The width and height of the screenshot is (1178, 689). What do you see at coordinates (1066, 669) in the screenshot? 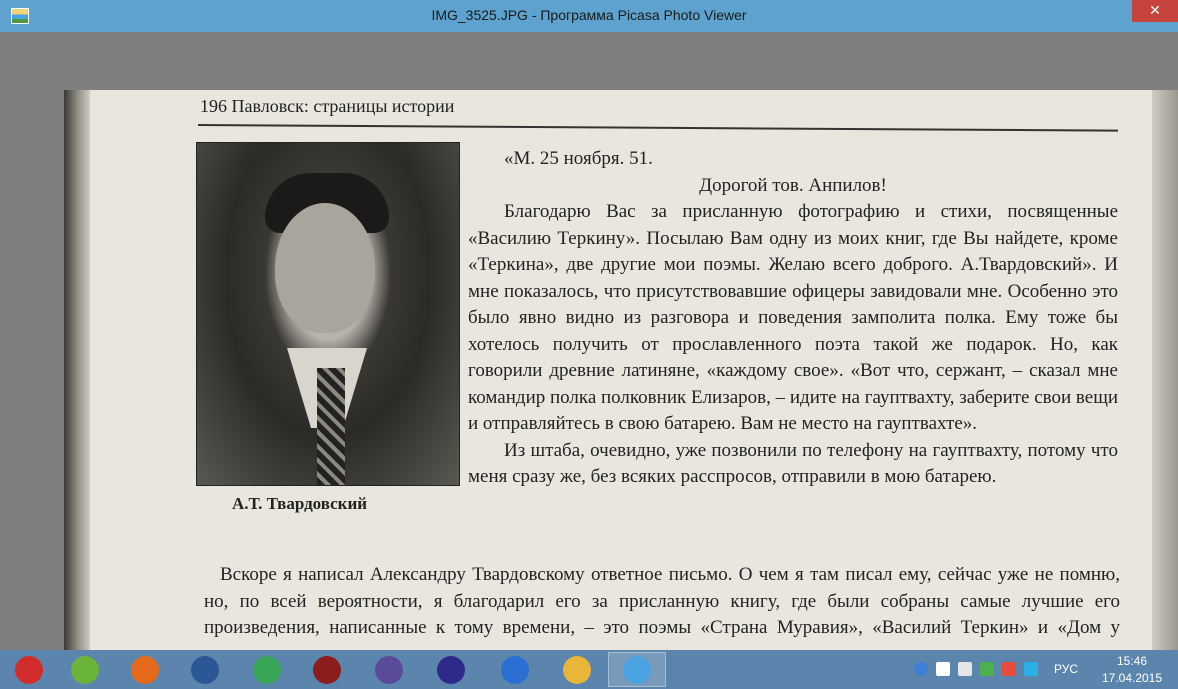
I see `language-indicator: РУС` at bounding box center [1066, 669].